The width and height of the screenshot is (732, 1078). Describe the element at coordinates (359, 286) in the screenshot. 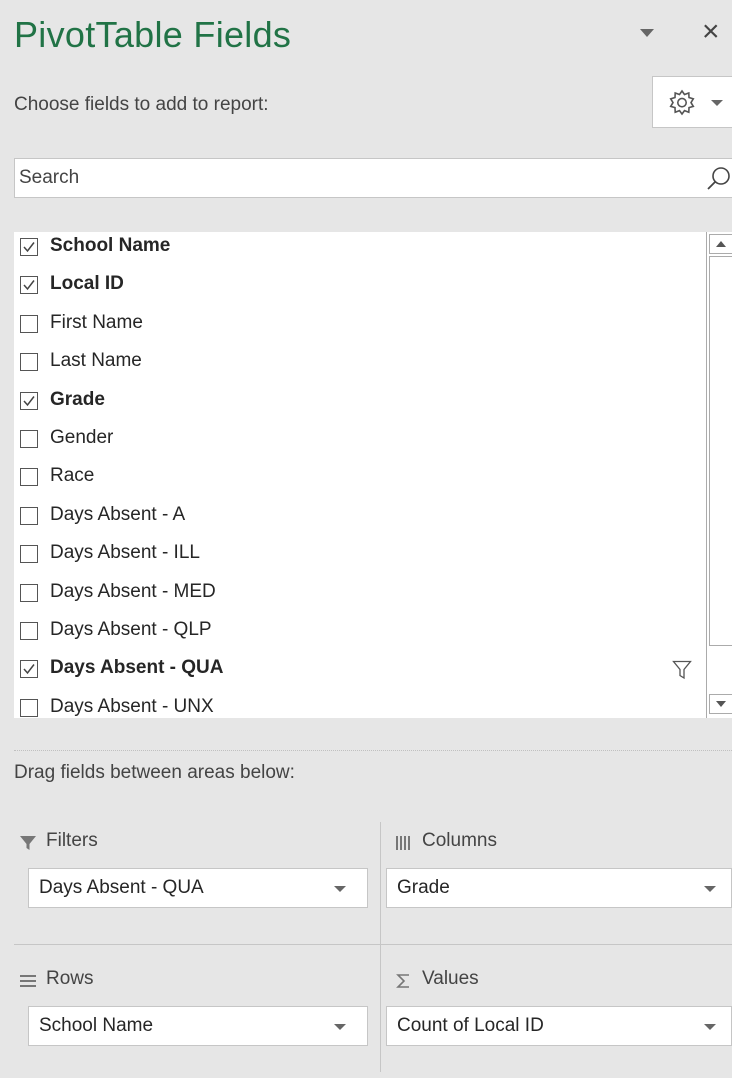

I see `field-item: Local ID` at that location.